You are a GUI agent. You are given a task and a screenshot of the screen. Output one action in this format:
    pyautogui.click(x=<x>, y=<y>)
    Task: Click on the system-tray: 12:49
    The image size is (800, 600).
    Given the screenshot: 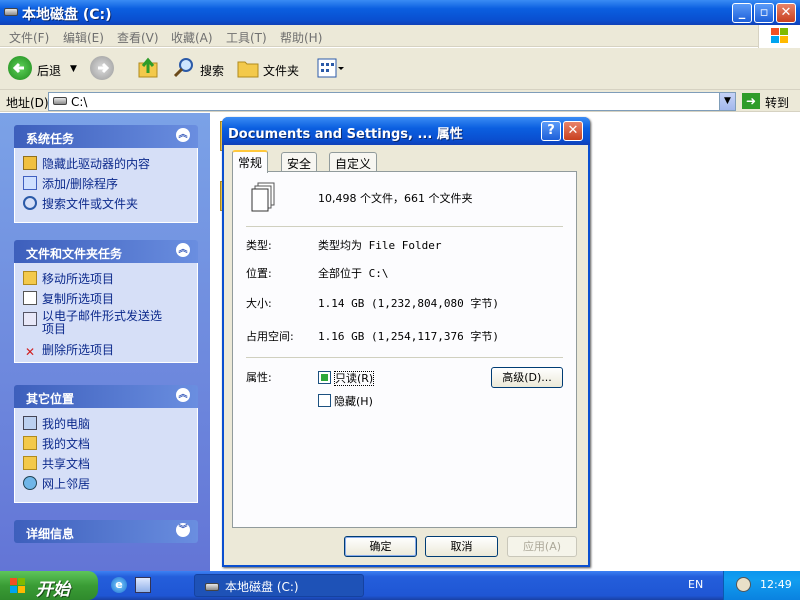 What is the action you would take?
    pyautogui.click(x=761, y=585)
    